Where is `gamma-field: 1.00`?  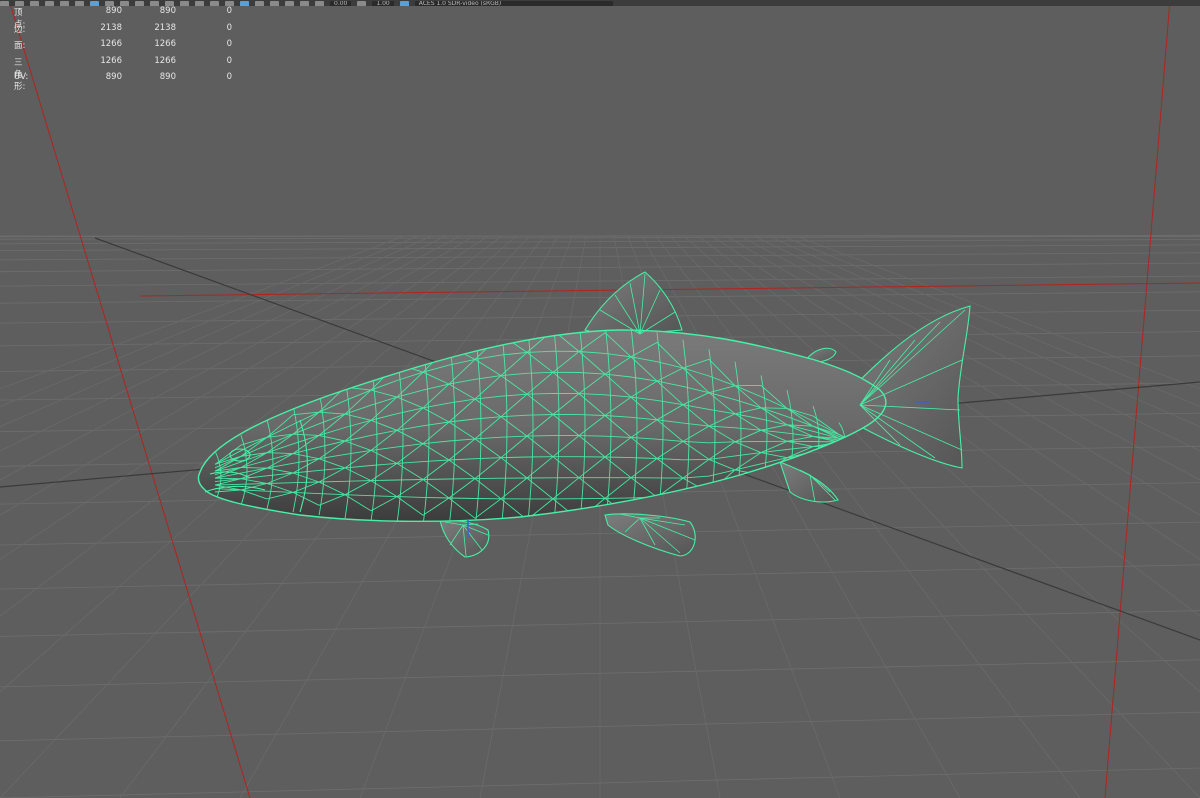 gamma-field: 1.00 is located at coordinates (383, 3).